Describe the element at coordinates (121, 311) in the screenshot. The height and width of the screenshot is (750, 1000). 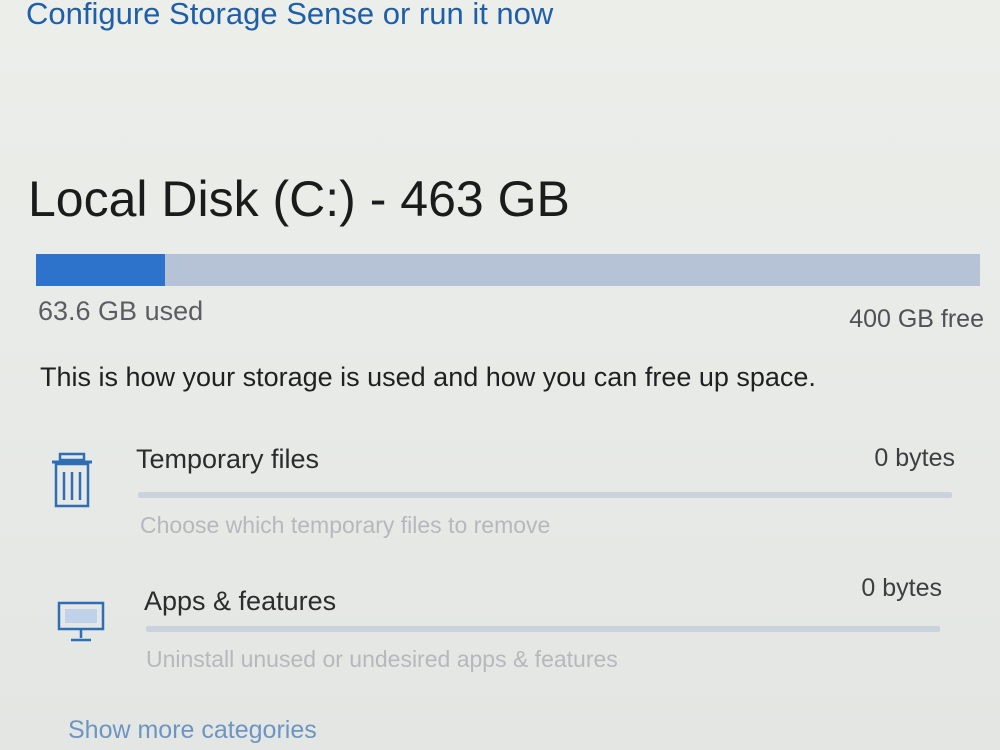
I see `used-space-label: 63.6 GB used` at that location.